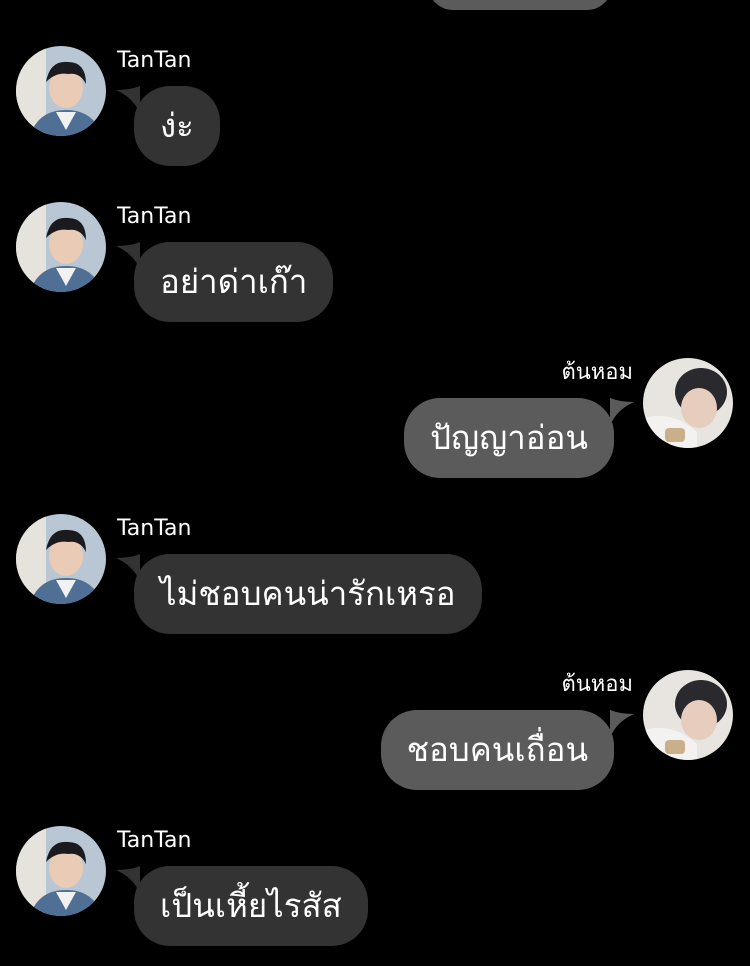 The image size is (750, 966). I want to click on message-bubble: ชอบคนเถื่อน, so click(497, 750).